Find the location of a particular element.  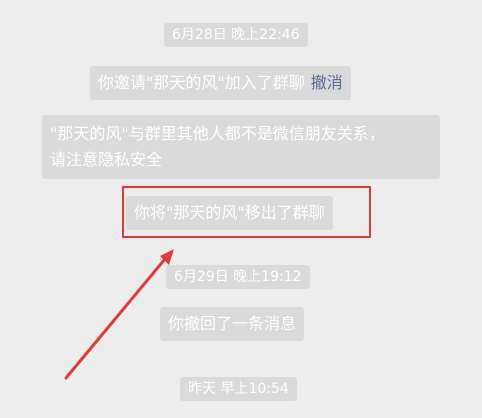

timestamp-yesterday: 昨天 早上10:54 is located at coordinates (238, 389).